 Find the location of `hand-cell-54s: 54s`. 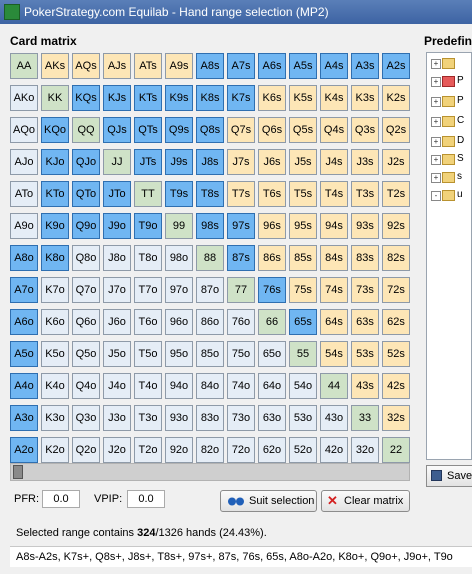

hand-cell-54s: 54s is located at coordinates (334, 354).